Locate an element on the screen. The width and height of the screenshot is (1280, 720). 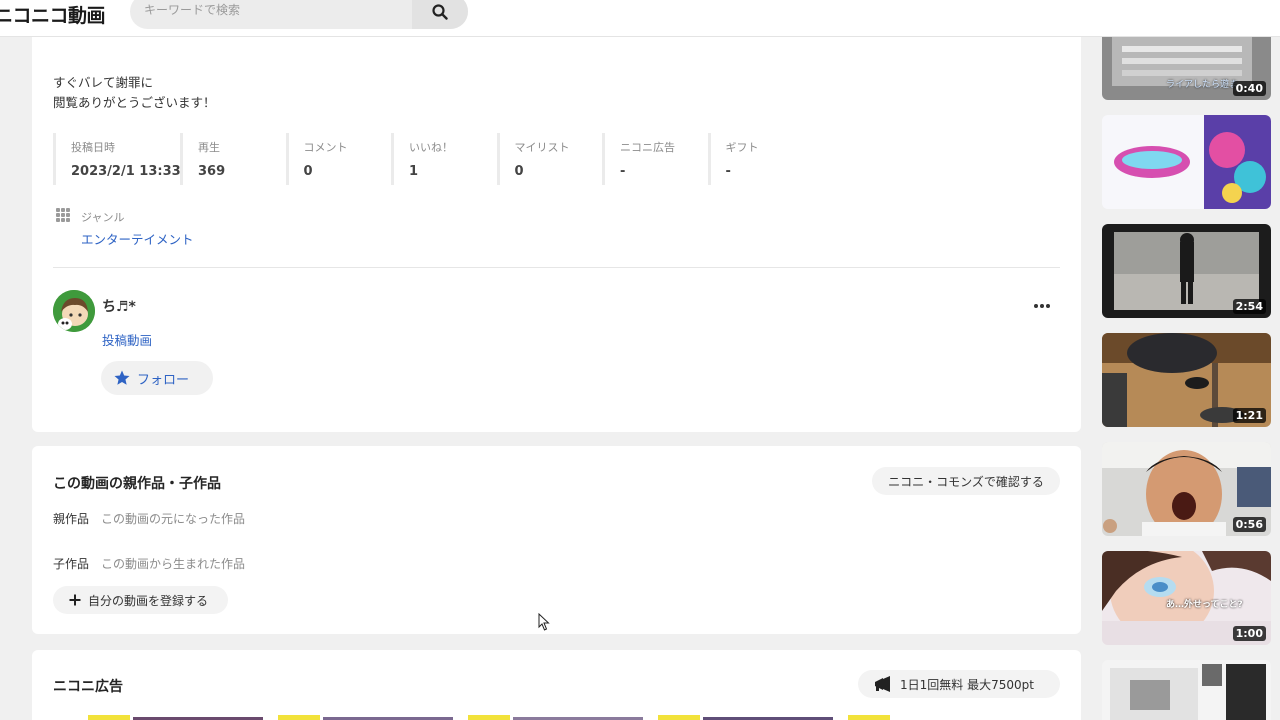
stat-posted-at: 投稿日時 2023/2/1 13:33 is located at coordinates (117, 159).